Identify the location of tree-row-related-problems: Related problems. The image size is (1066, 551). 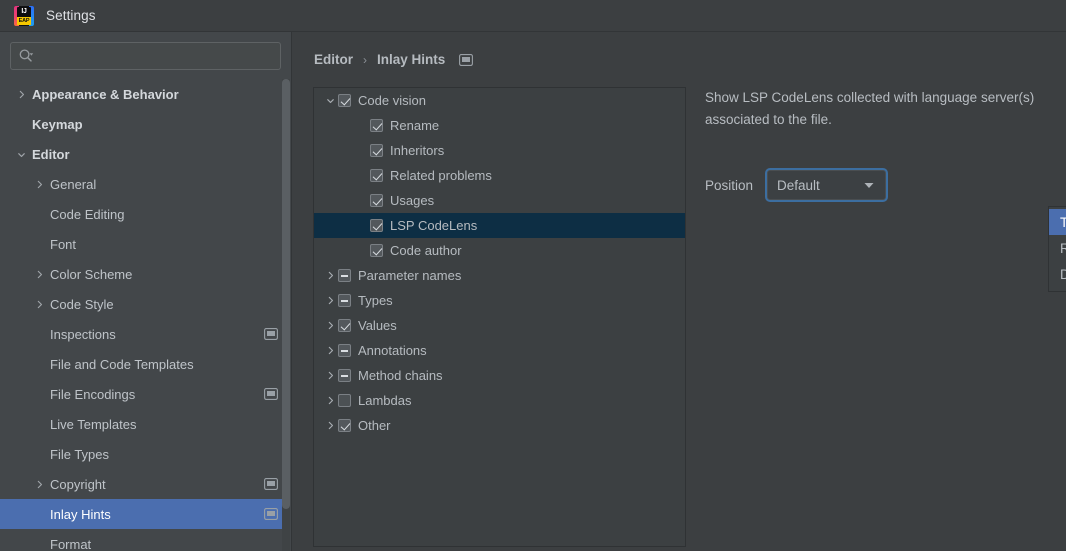
(499, 175).